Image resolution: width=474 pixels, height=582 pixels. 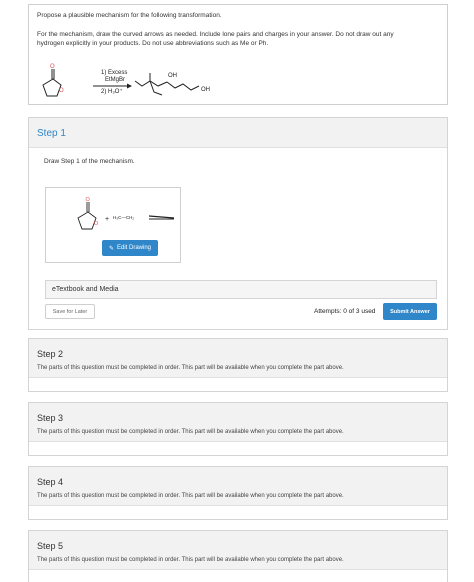 I want to click on diol-product, so click(x=167, y=84).